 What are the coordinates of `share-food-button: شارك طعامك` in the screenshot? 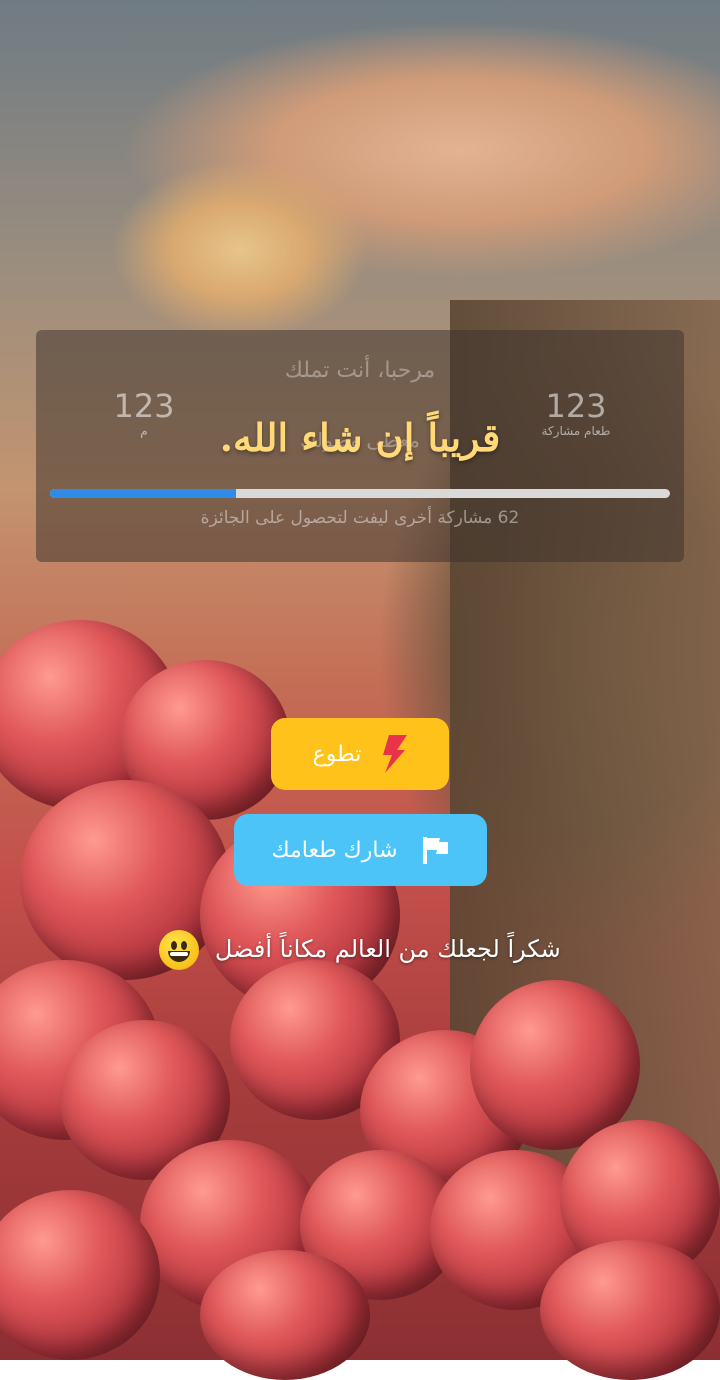 It's located at (360, 850).